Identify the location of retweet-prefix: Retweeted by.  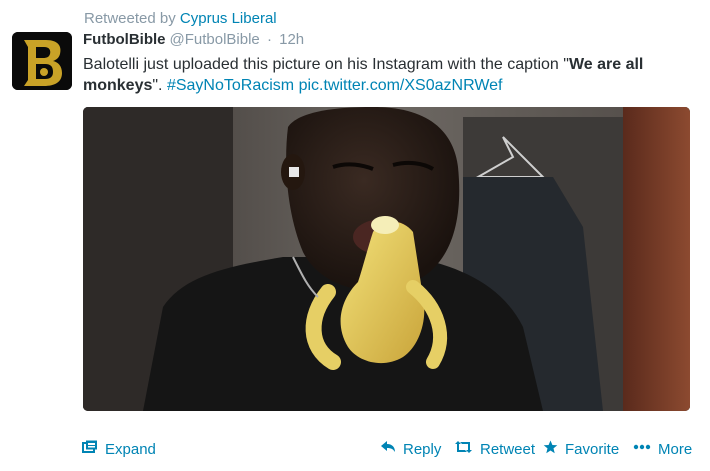
(130, 18).